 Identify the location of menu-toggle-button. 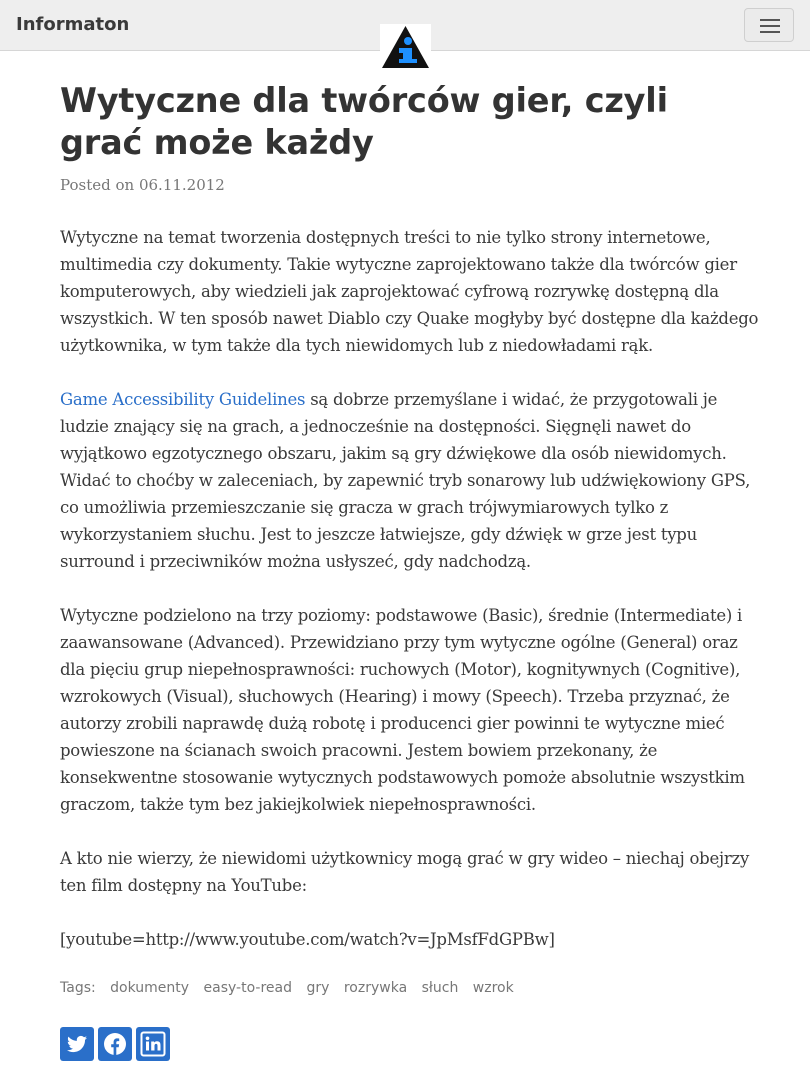
(769, 25).